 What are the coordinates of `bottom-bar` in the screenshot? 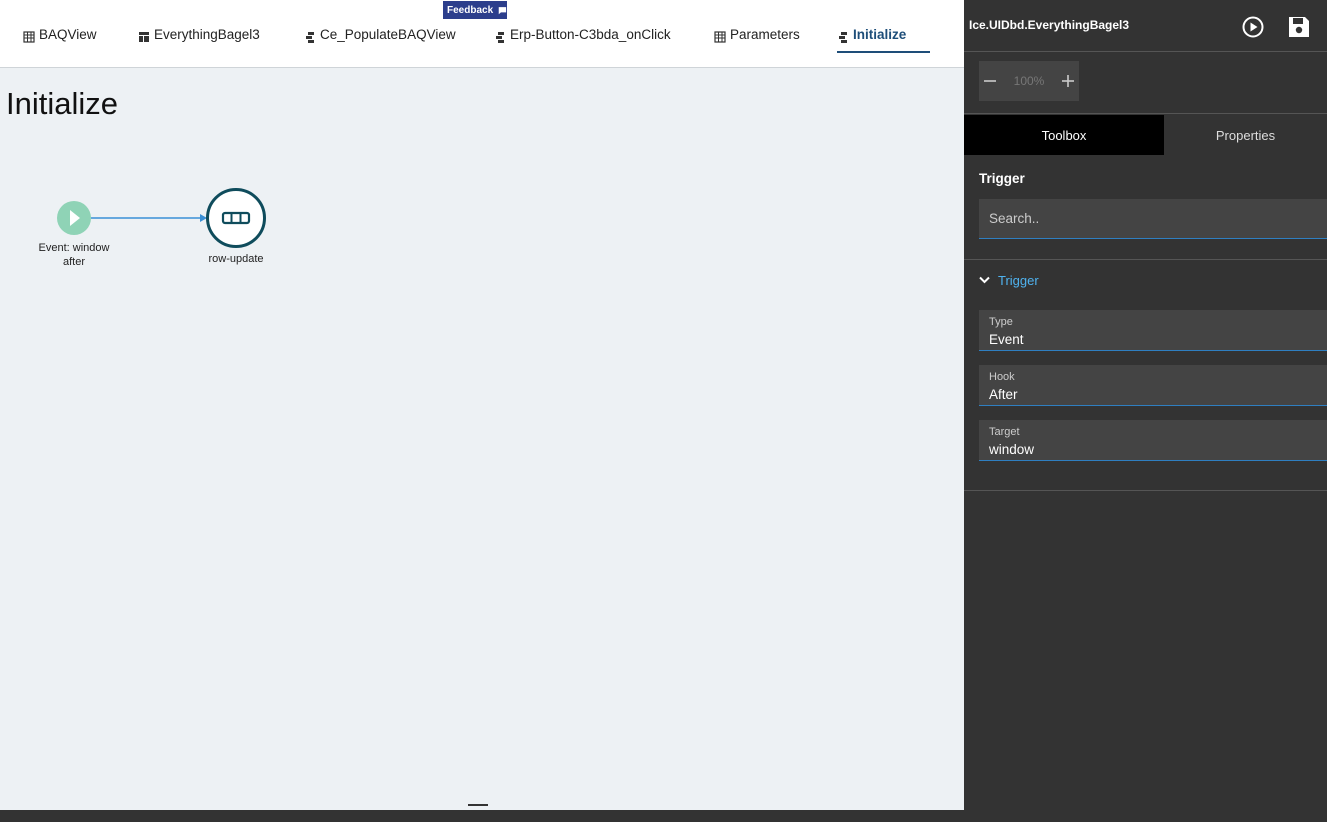 It's located at (482, 816).